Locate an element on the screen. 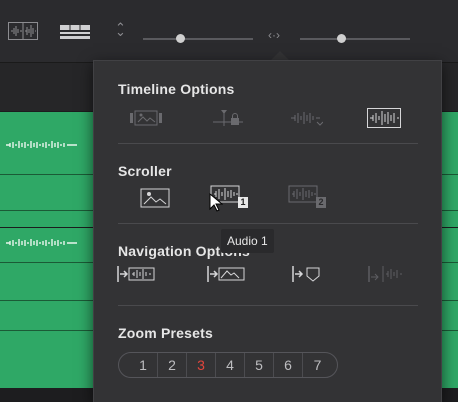 The width and height of the screenshot is (458, 402). track-height-slider is located at coordinates (198, 39).